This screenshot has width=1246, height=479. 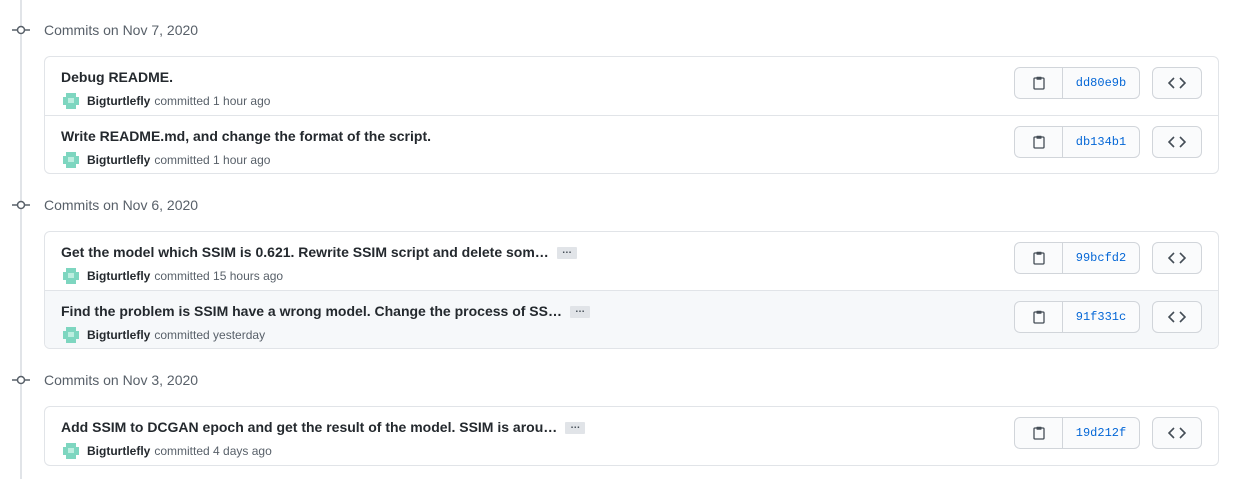 What do you see at coordinates (200, 30) in the screenshot?
I see `commit-group-header: Commits on Nov 7, 2020` at bounding box center [200, 30].